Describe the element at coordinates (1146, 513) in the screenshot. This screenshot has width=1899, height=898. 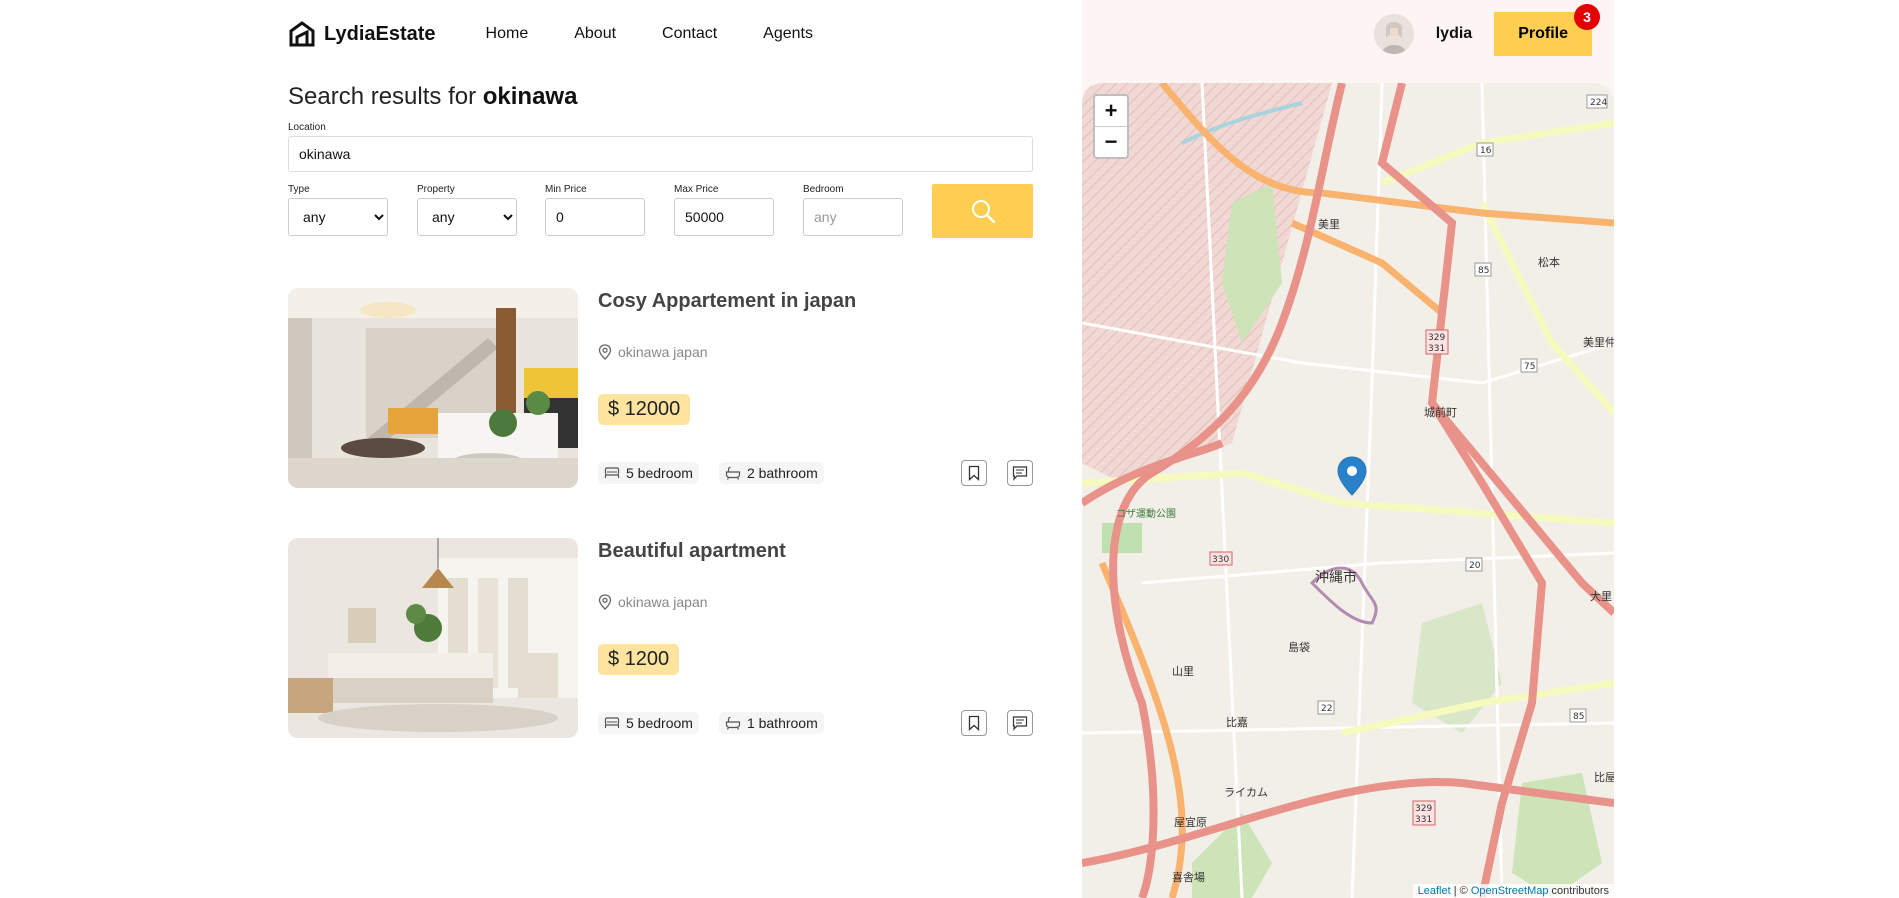
I see `map-label: コザ運動公園` at that location.